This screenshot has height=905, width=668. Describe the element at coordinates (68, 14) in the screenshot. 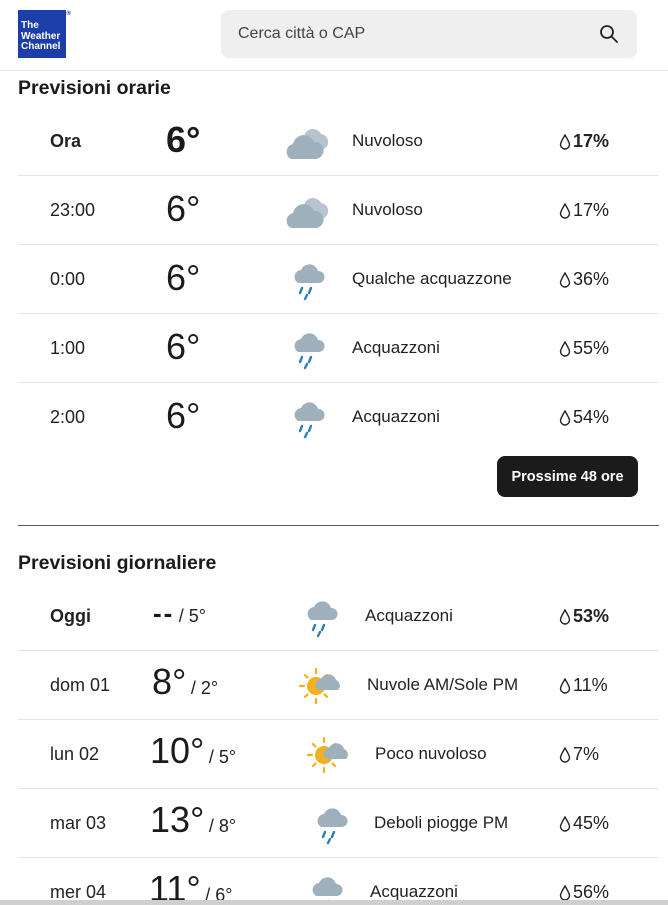

I see `registered-mark: ®` at that location.